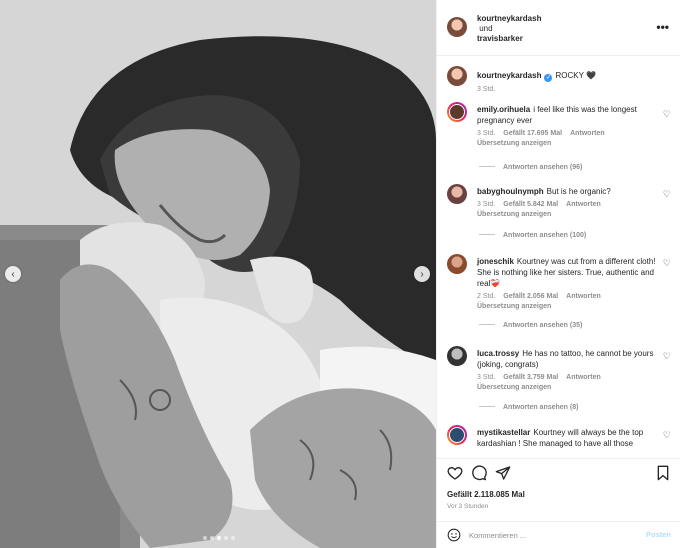 The height and width of the screenshot is (548, 680). Describe the element at coordinates (528, 407) in the screenshot. I see `view-replies-button: Antworten ansehen (8)` at that location.